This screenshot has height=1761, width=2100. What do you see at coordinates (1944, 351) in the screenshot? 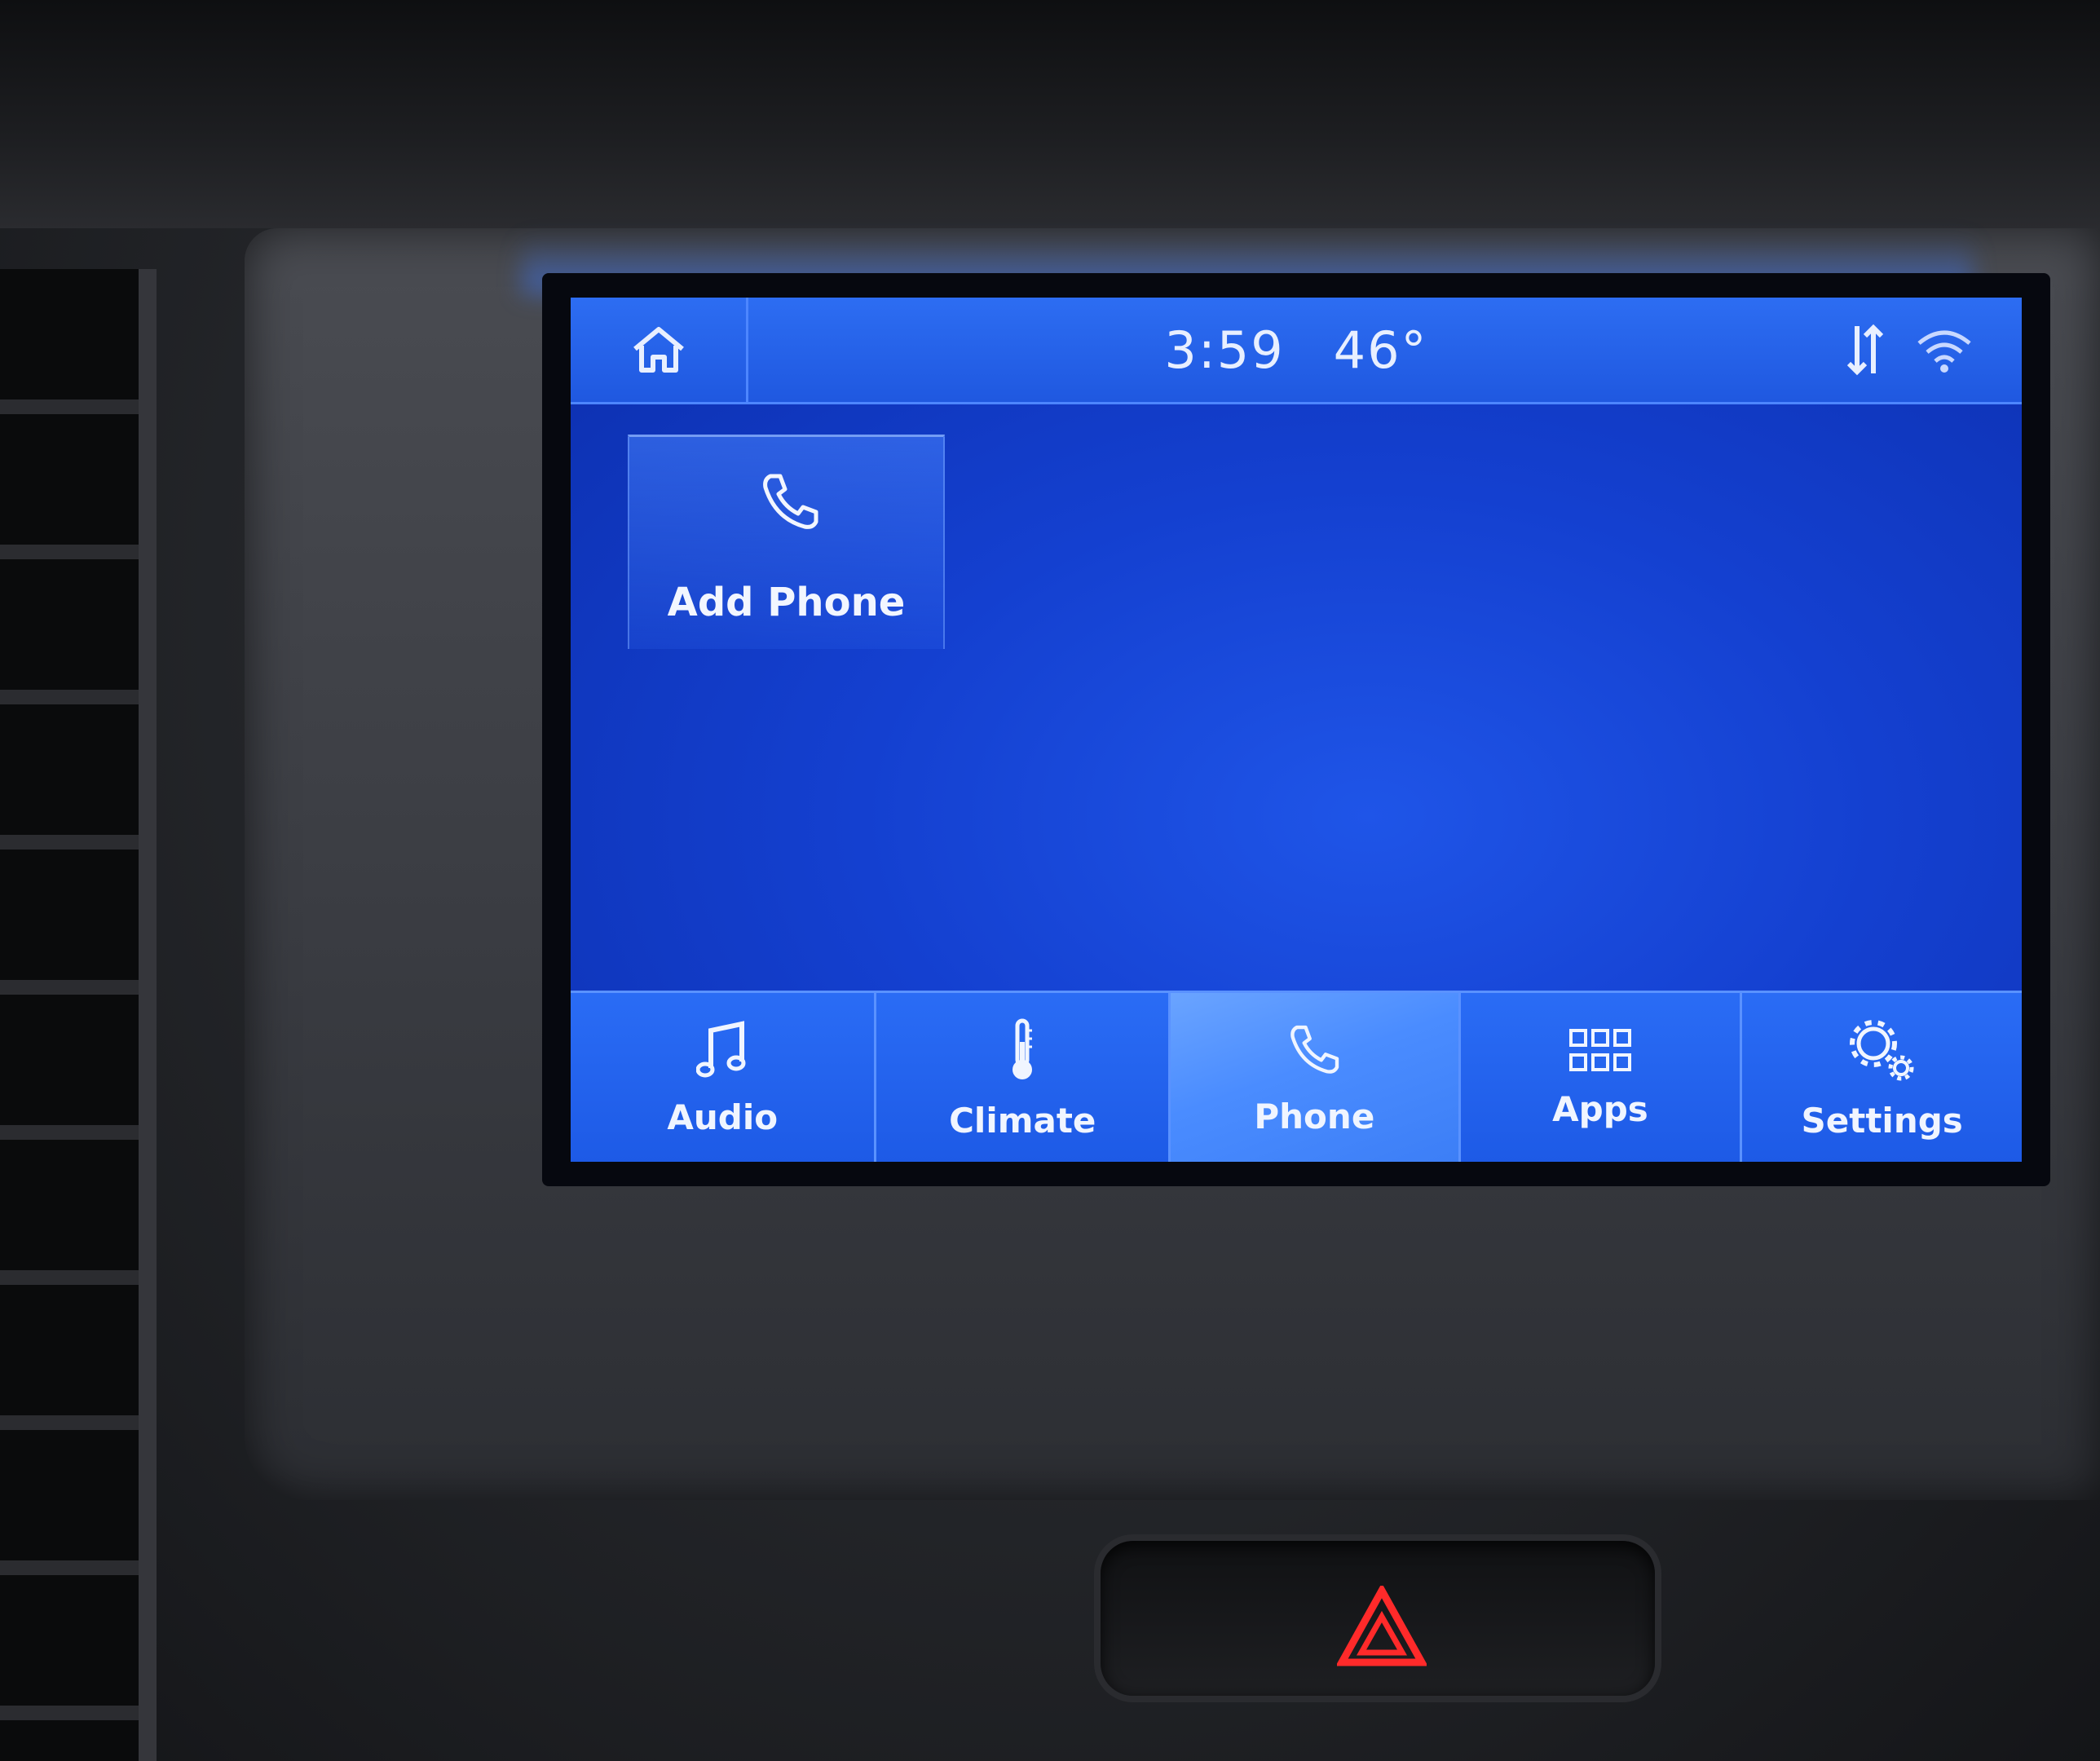
I see `wifi-icon` at bounding box center [1944, 351].